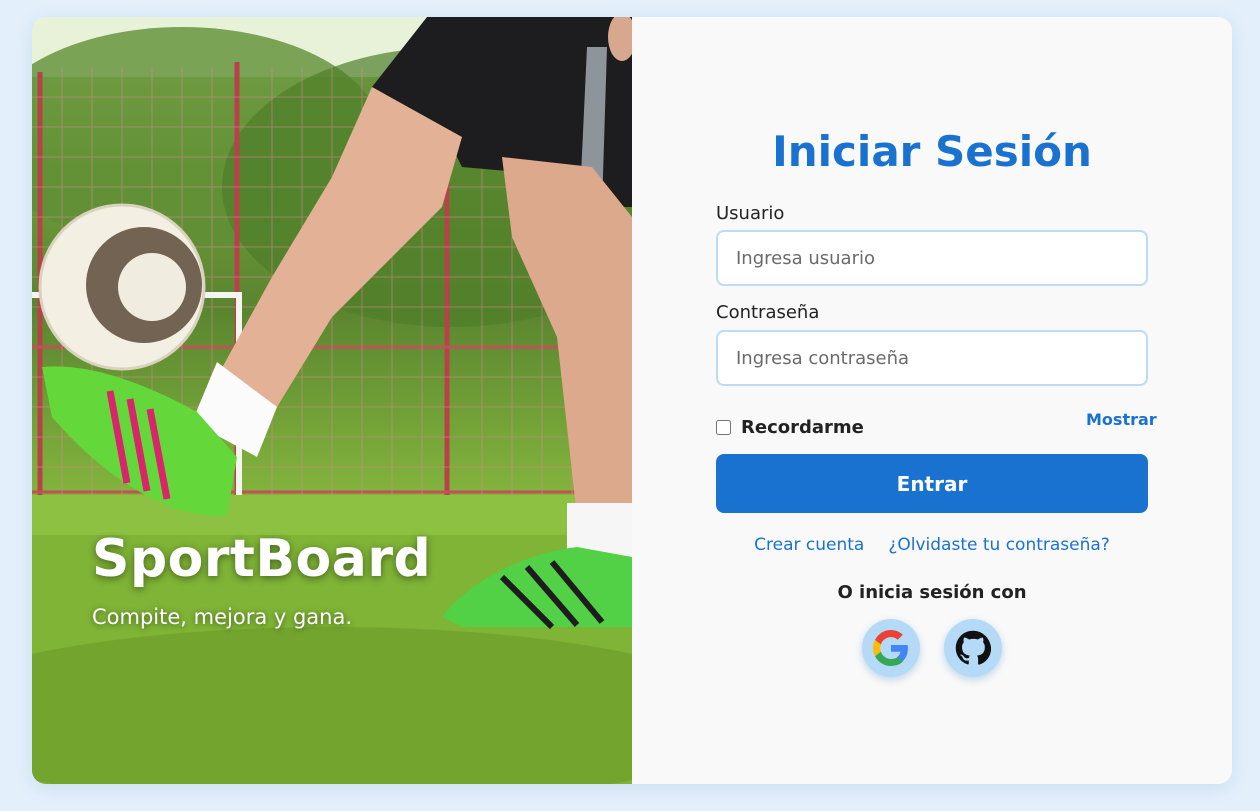 This screenshot has height=811, width=1260. Describe the element at coordinates (998, 545) in the screenshot. I see `forgot-password-link: ¿Olvidaste tu contraseña?` at that location.